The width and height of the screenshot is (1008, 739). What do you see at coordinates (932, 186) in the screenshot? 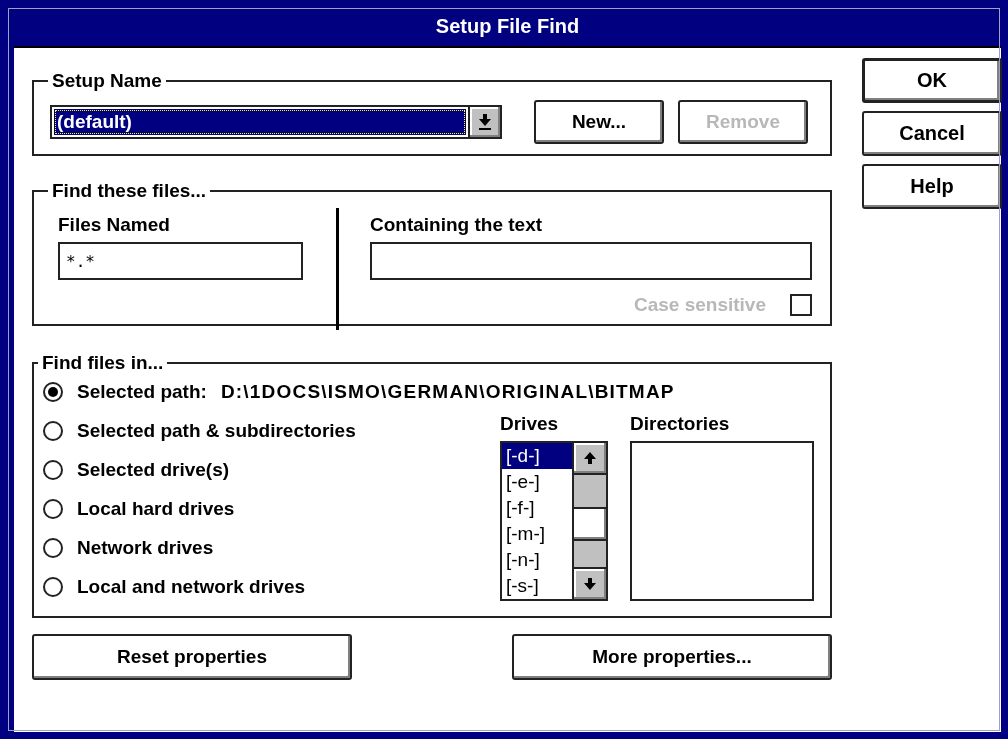
I see `button: Help` at bounding box center [932, 186].